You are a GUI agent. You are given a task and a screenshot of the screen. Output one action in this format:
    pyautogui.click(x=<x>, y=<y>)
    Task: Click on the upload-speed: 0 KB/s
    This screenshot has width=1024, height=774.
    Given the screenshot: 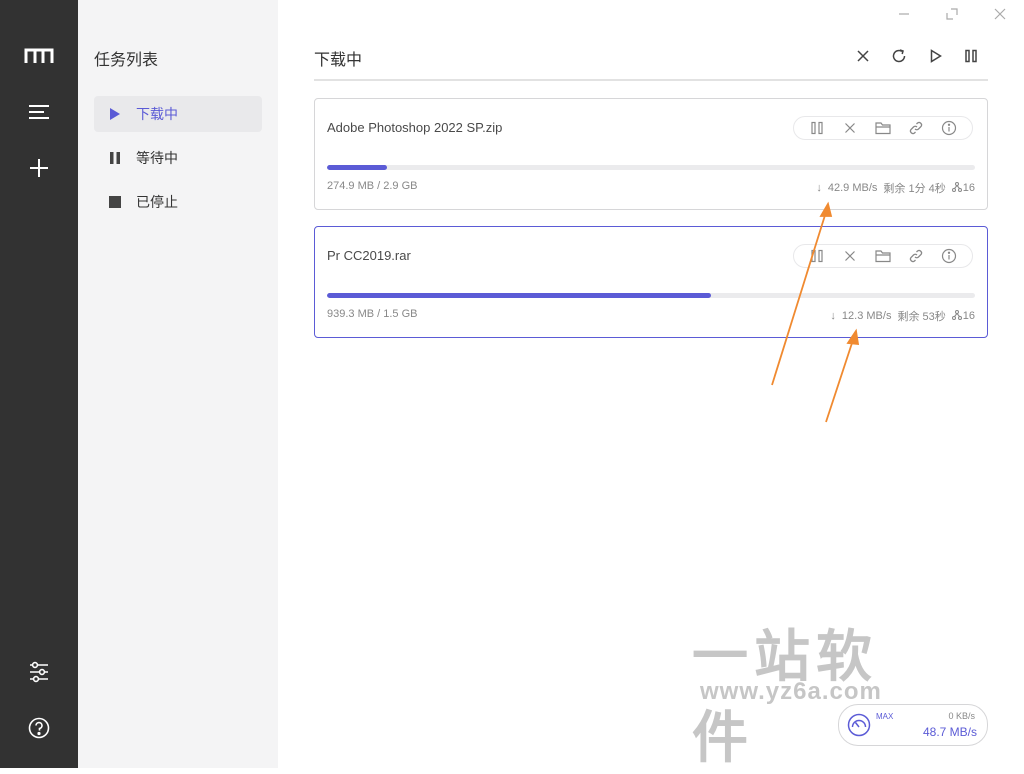 What is the action you would take?
    pyautogui.click(x=961, y=716)
    